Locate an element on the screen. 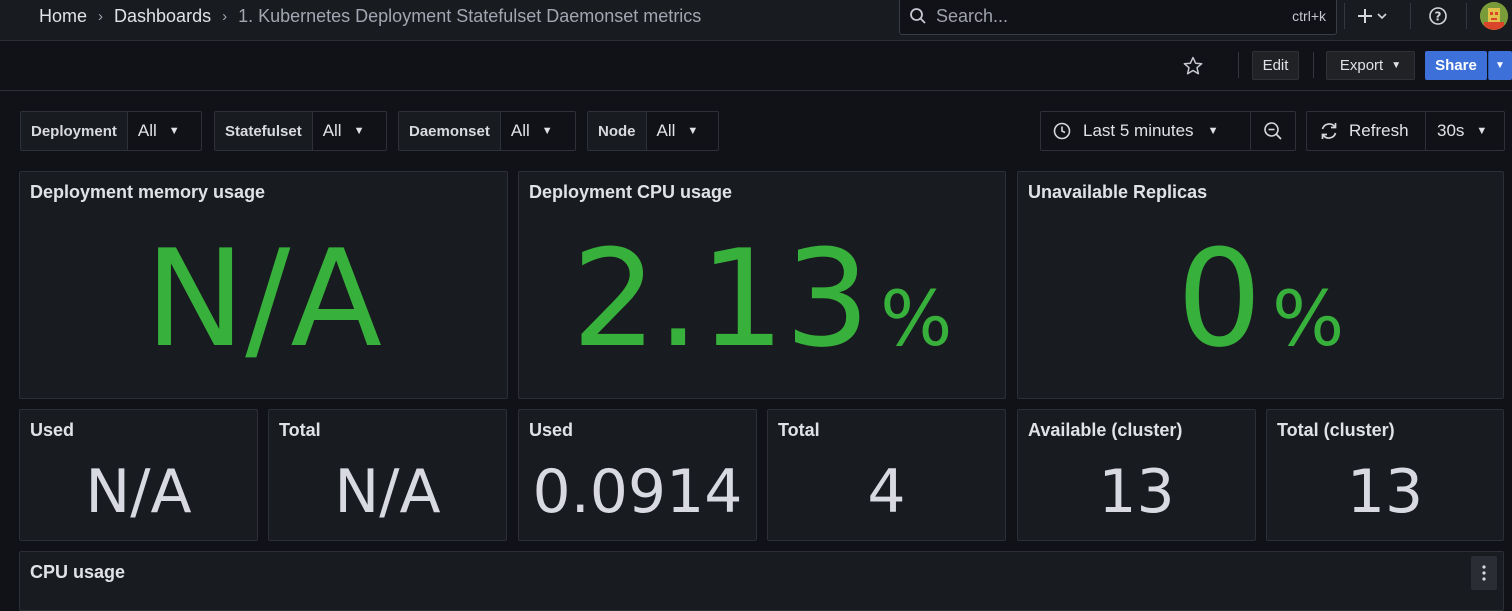  variable-label: Deployment is located at coordinates (74, 131).